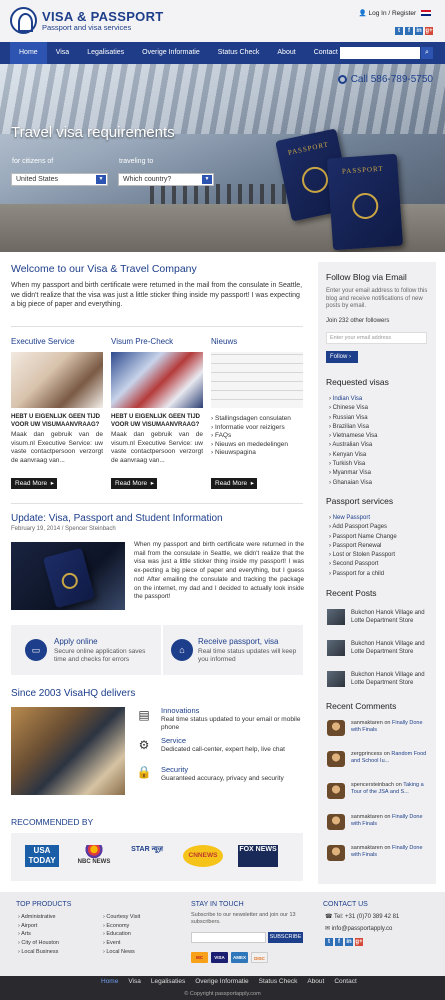  Describe the element at coordinates (353, 473) in the screenshot. I see `visa-link: Myanmar Visa` at that location.